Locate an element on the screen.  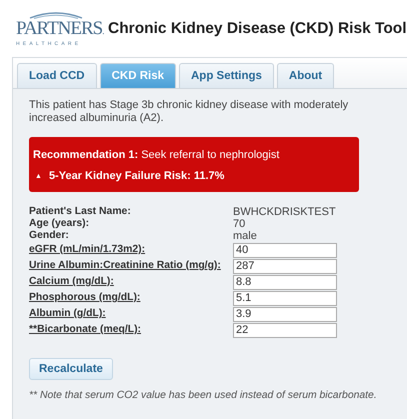
summary-text: This patient has Stage 3b chronic kidney disease with moderately increased albuminuria (A2). is located at coordinates (189, 112).